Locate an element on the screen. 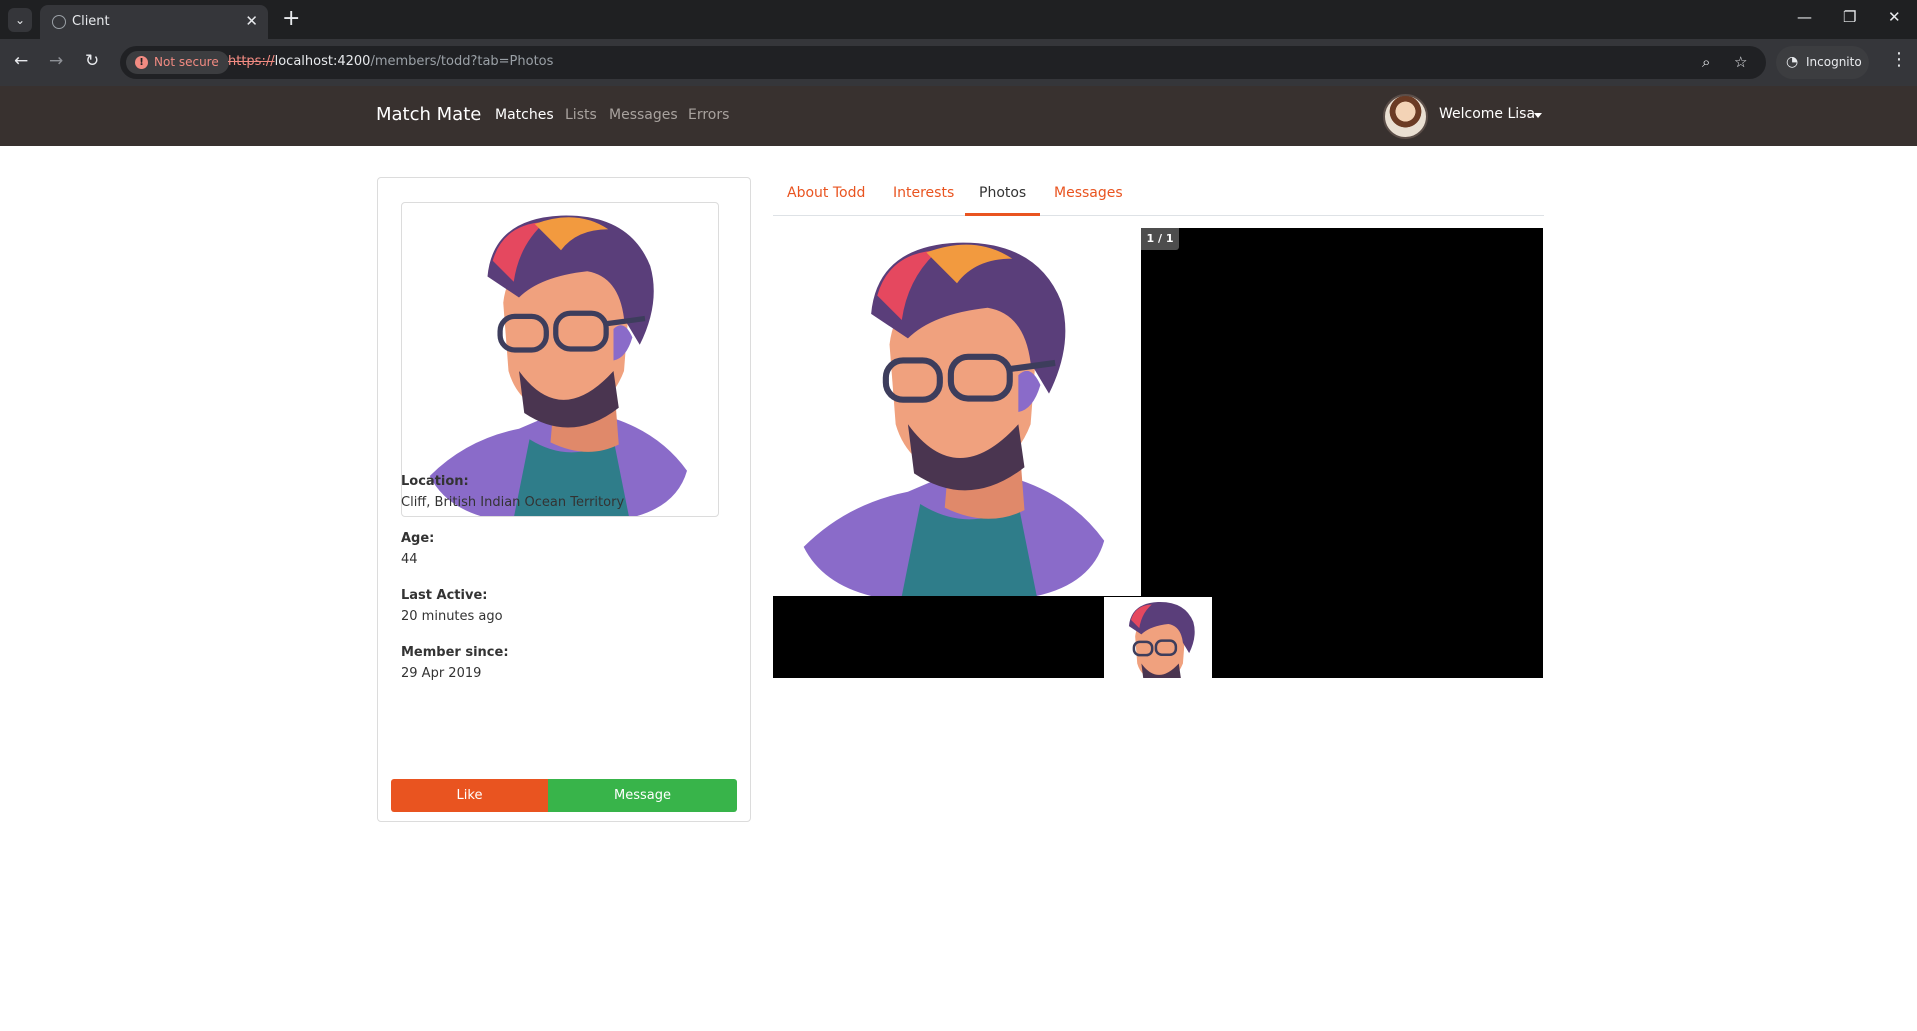  browser-tab-title: Client is located at coordinates (91, 21).